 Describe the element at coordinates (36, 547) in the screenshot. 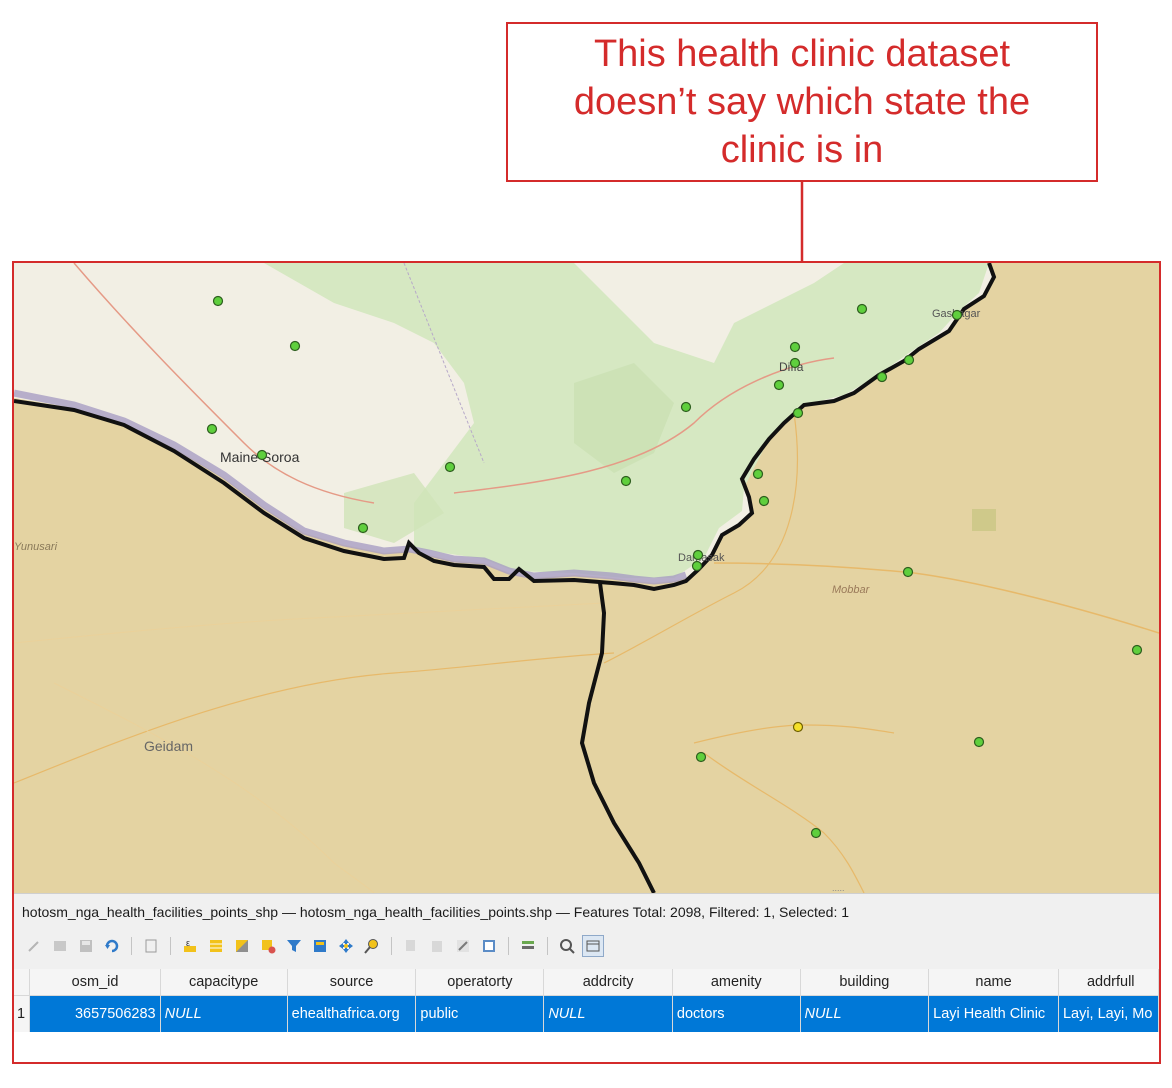

I see `map-label-yunusari: Yunusari` at that location.